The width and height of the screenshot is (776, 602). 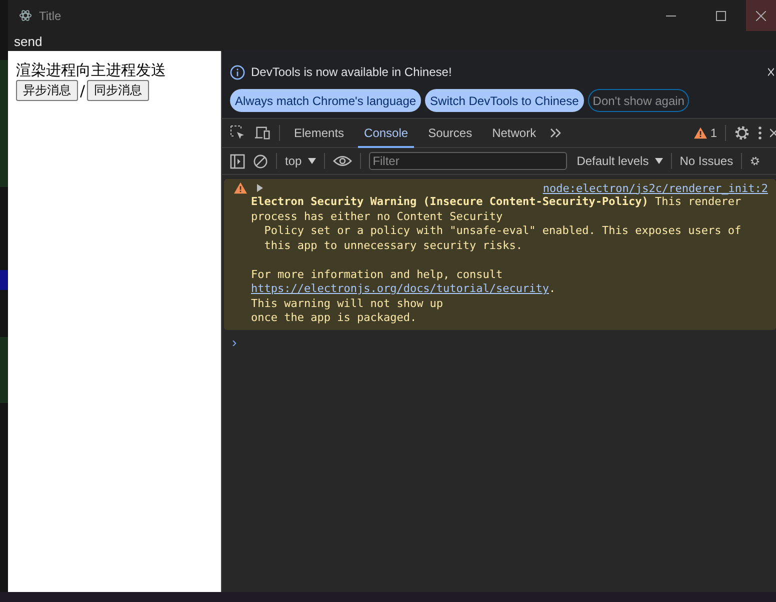 I want to click on warning-count: 1, so click(x=713, y=133).